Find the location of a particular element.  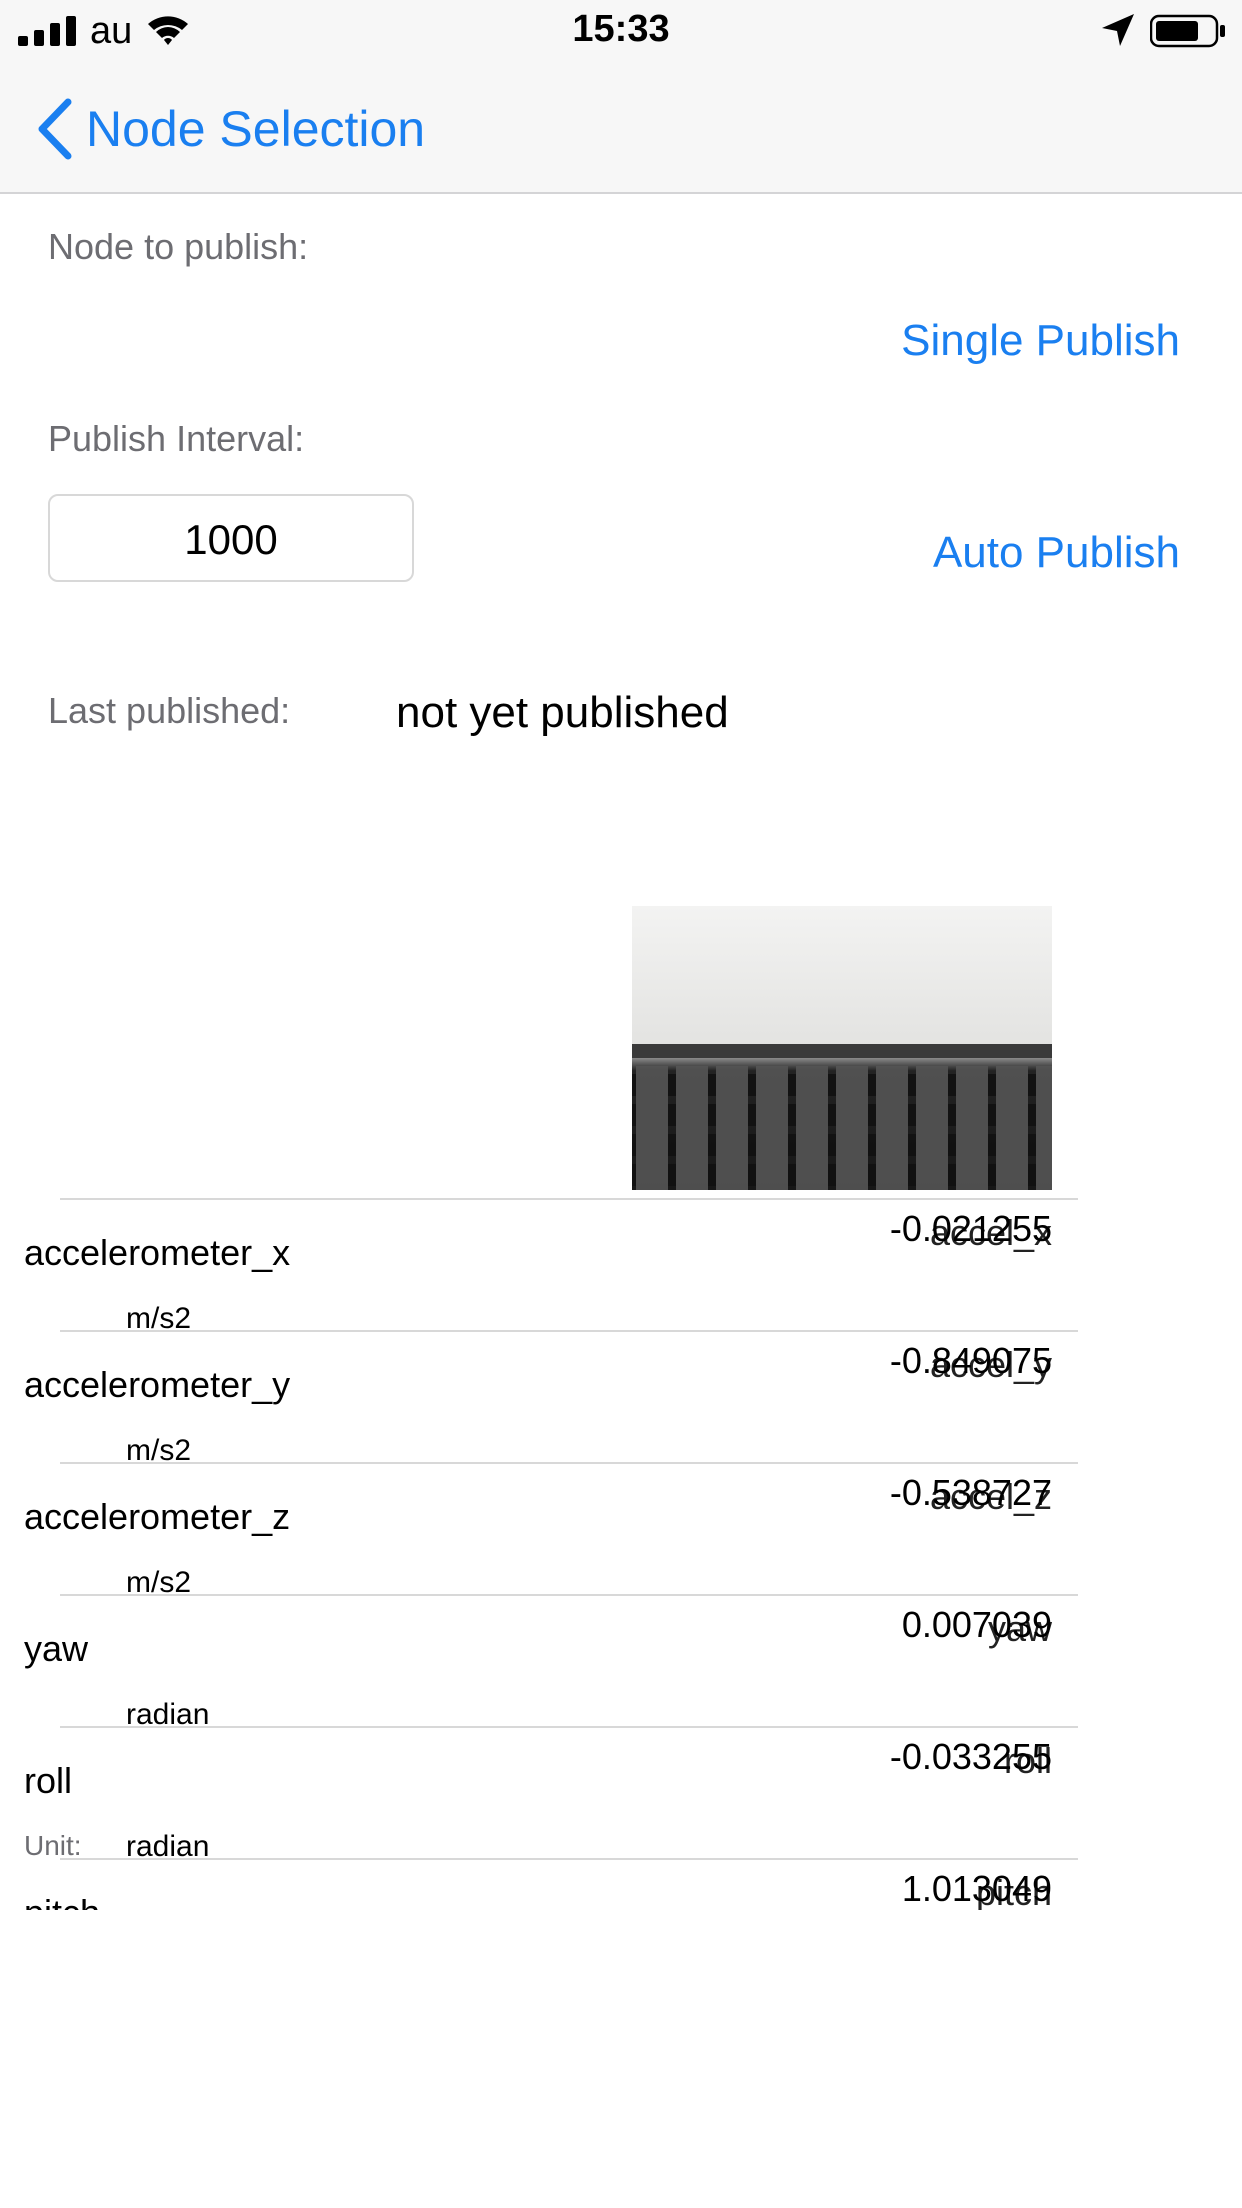

auto-publish-button: Auto Publish is located at coordinates (1056, 553).